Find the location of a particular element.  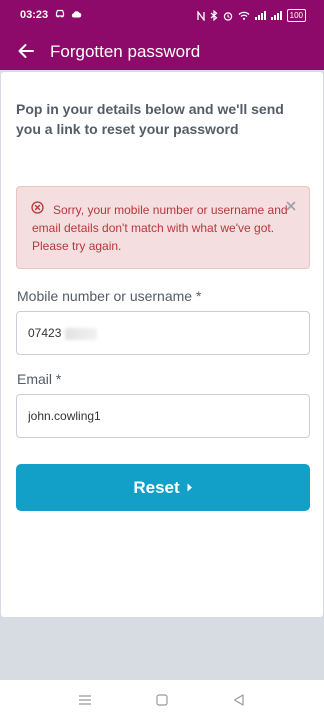

status-bar: 03:23 100 is located at coordinates (162, 16).